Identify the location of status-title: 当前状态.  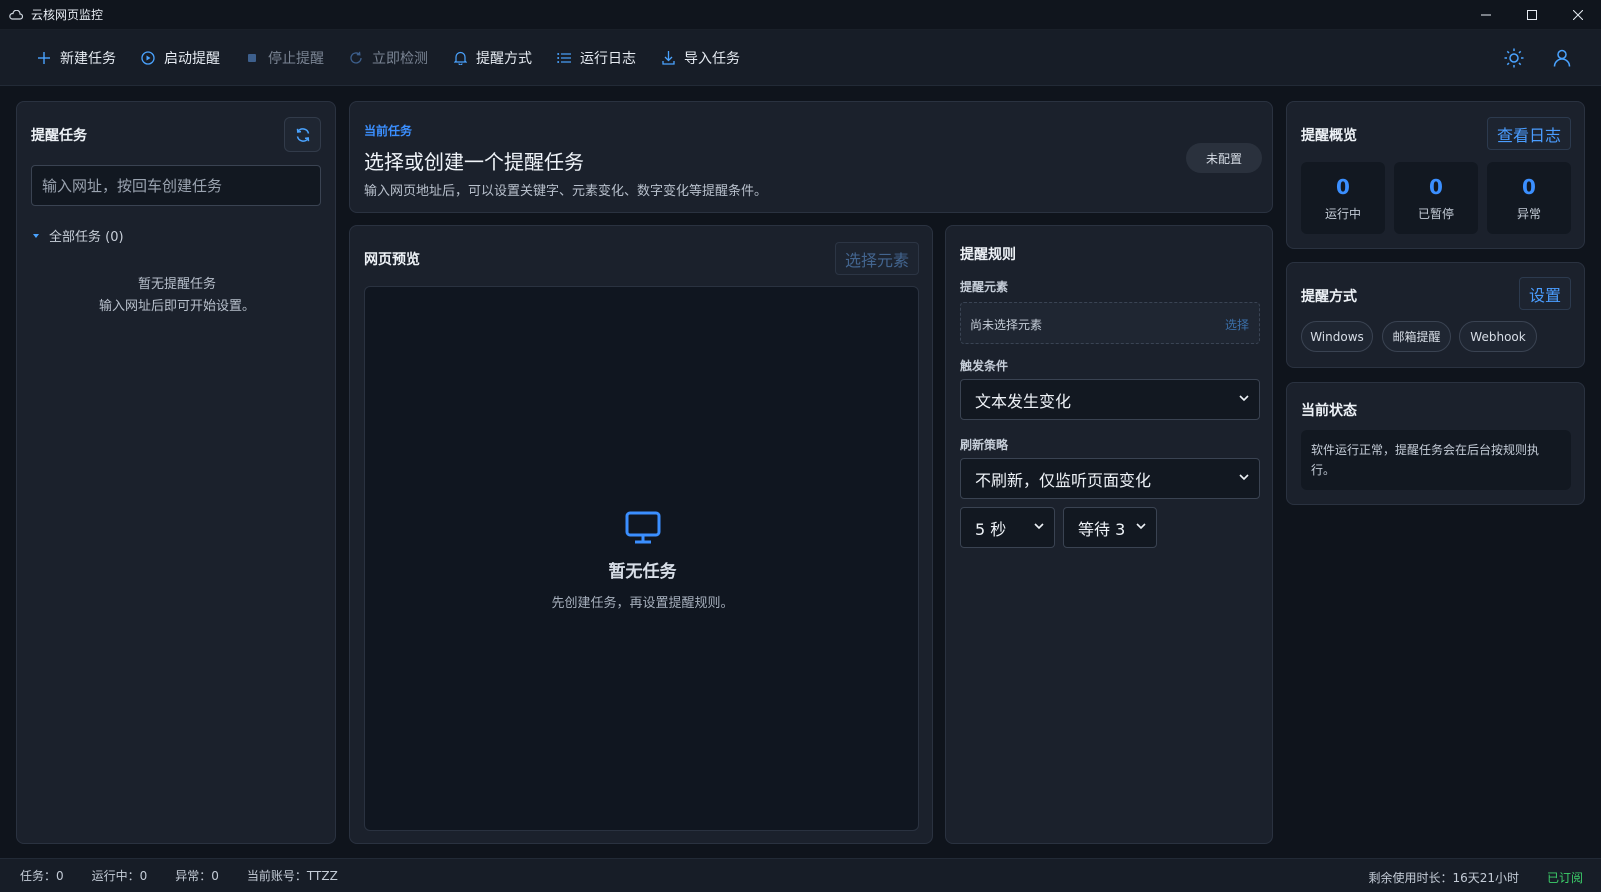
(1329, 411).